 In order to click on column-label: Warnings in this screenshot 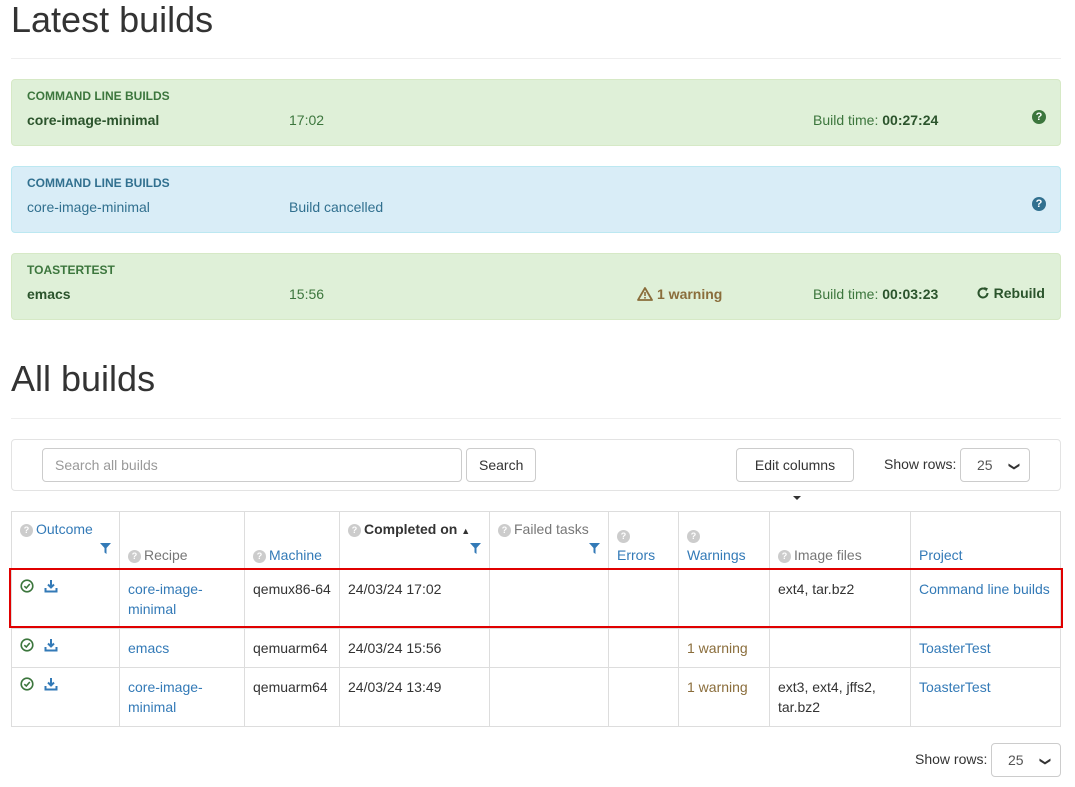, I will do `click(716, 555)`.